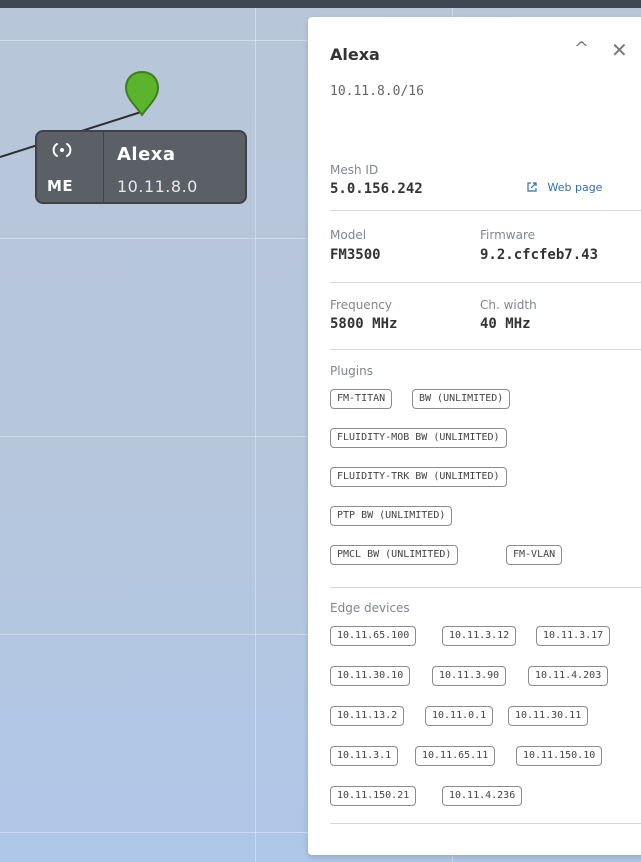 The width and height of the screenshot is (641, 862). What do you see at coordinates (376, 189) in the screenshot?
I see `mesh-id-value: 5.0.156.242` at bounding box center [376, 189].